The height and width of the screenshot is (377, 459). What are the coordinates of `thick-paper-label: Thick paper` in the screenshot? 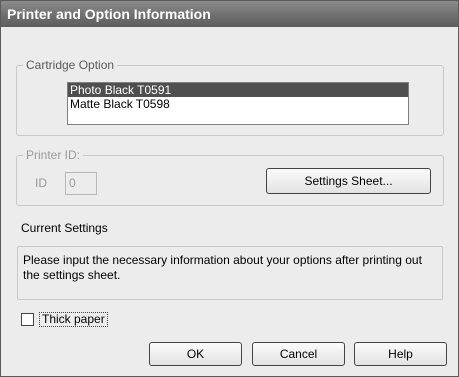 It's located at (73, 319).